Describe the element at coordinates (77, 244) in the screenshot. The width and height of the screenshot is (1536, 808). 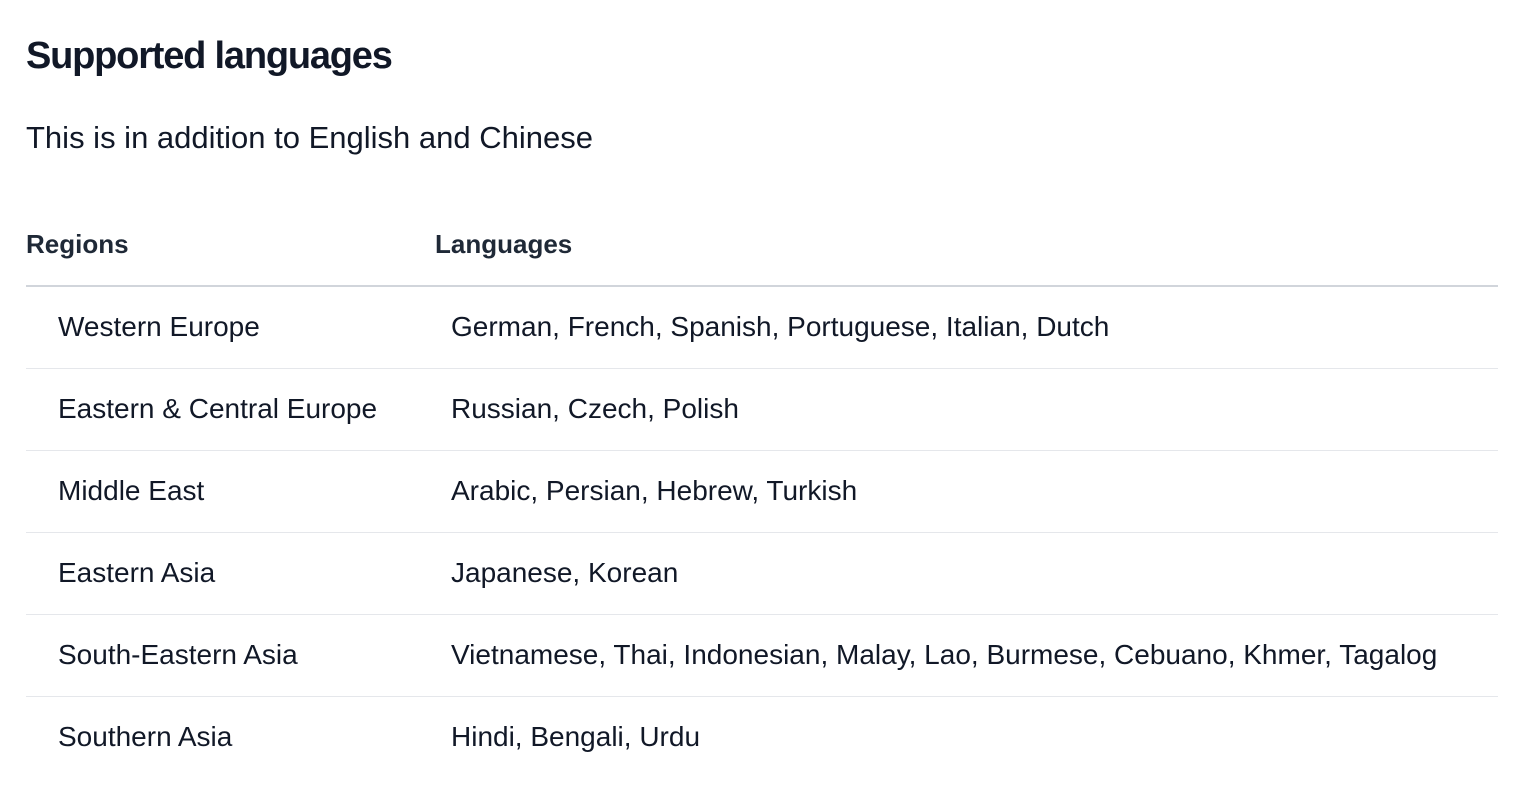
I see `regions-column-header: Regions` at that location.